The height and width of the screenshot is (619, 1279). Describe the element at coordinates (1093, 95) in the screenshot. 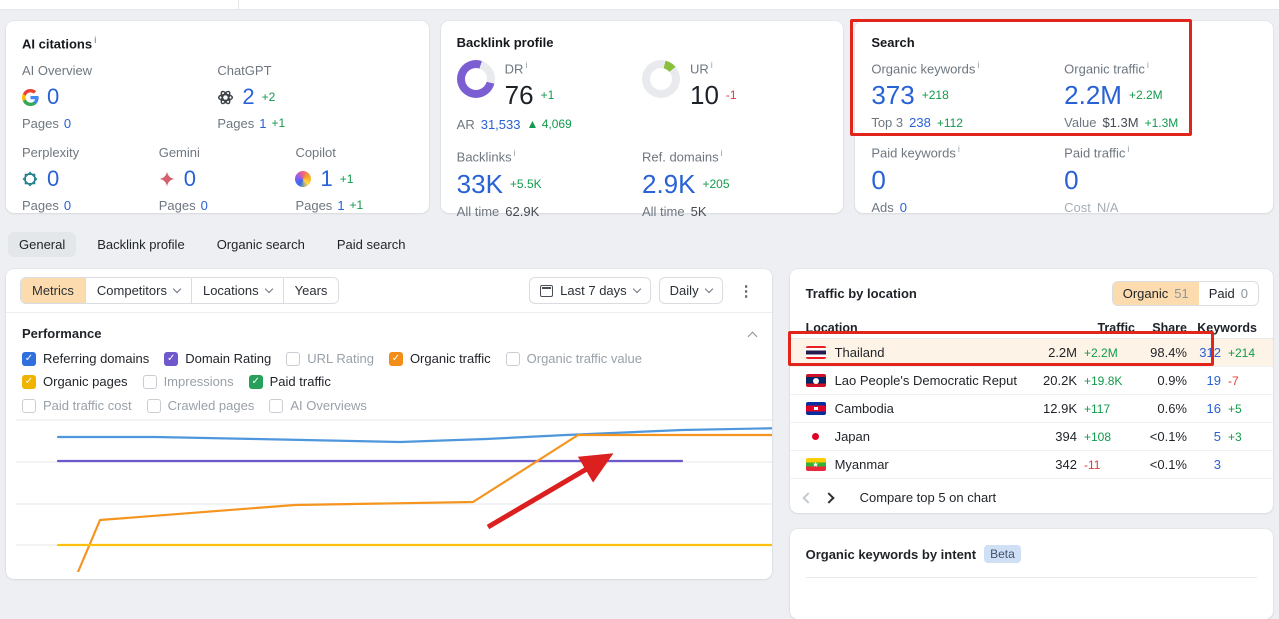

I see `organic-traffic-value: 2.2M` at that location.